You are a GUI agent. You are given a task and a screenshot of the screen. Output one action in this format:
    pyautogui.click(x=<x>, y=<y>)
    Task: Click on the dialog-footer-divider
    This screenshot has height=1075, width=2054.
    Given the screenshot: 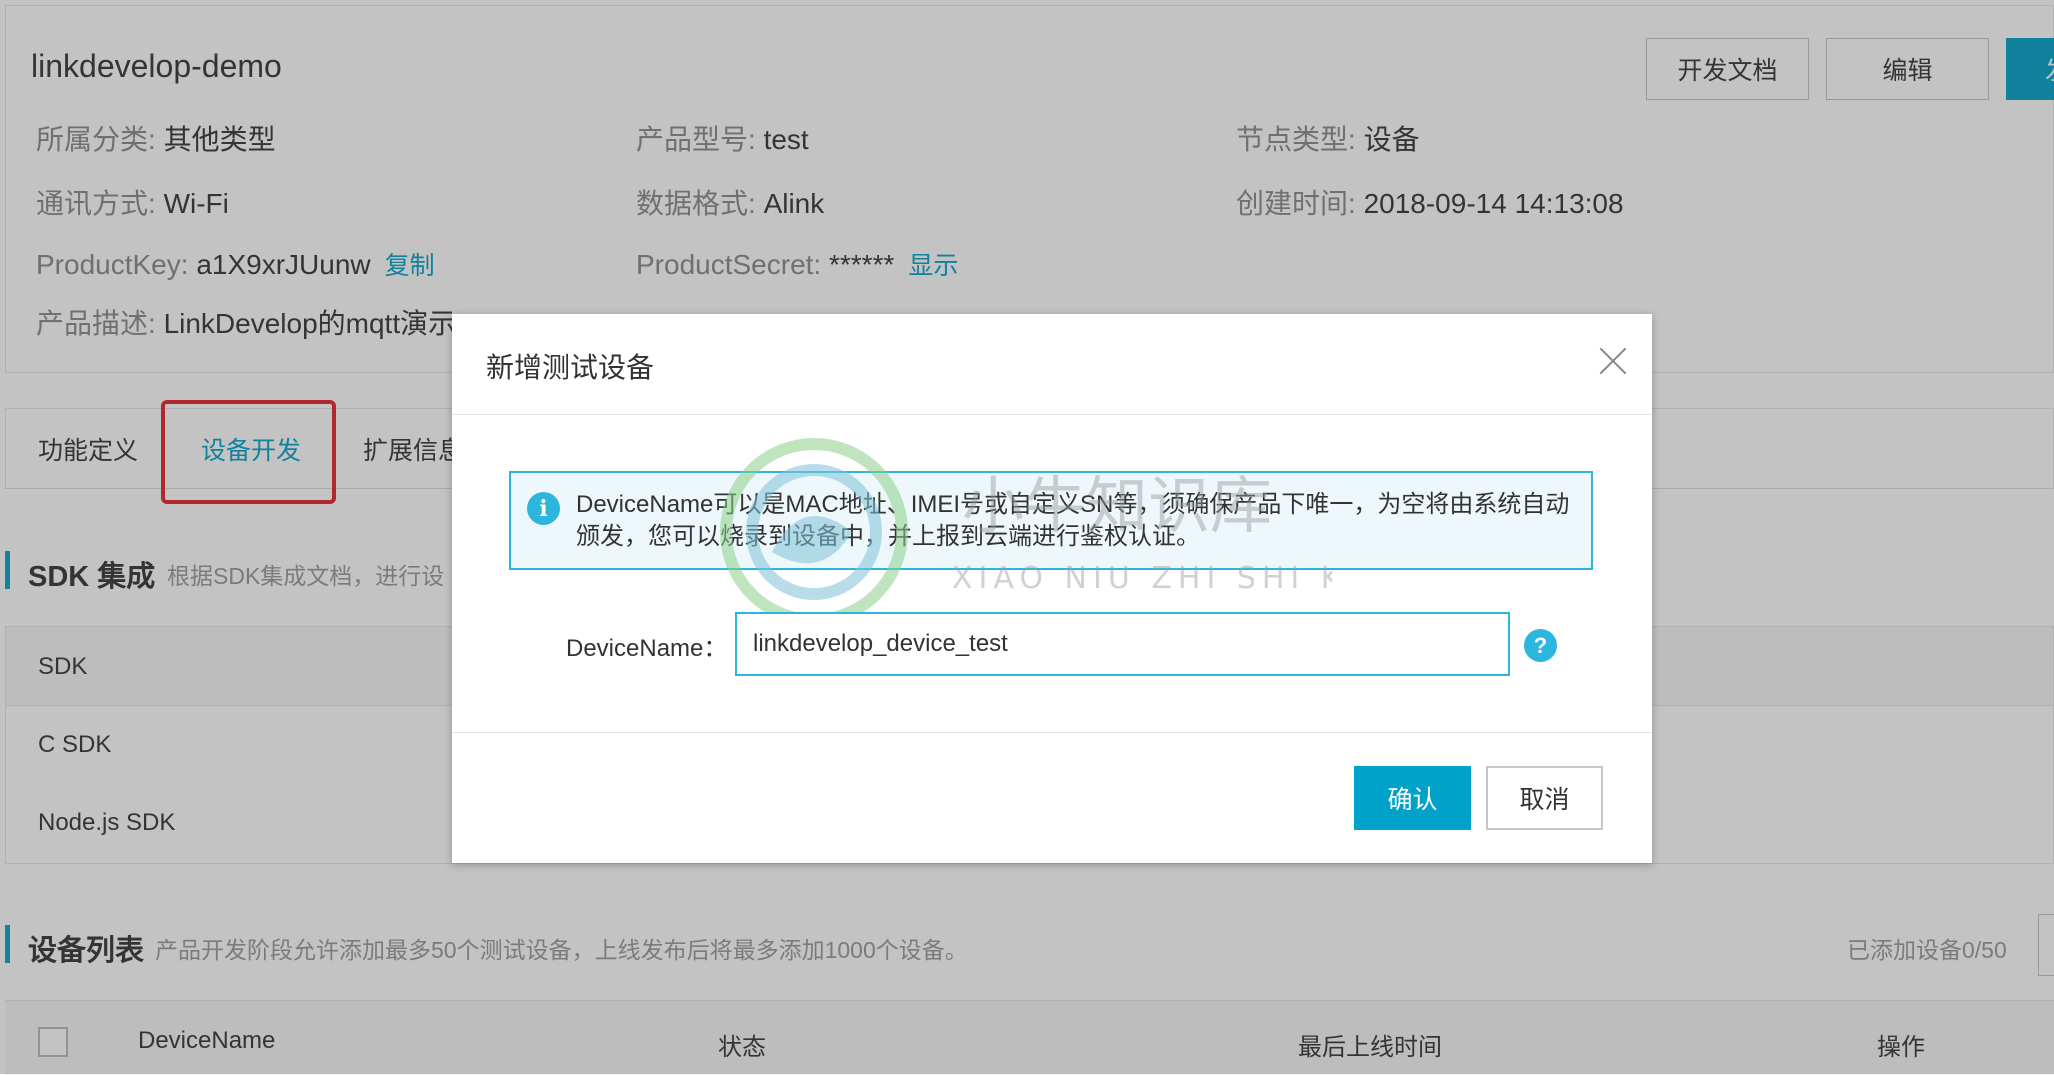 What is the action you would take?
    pyautogui.click(x=1052, y=732)
    